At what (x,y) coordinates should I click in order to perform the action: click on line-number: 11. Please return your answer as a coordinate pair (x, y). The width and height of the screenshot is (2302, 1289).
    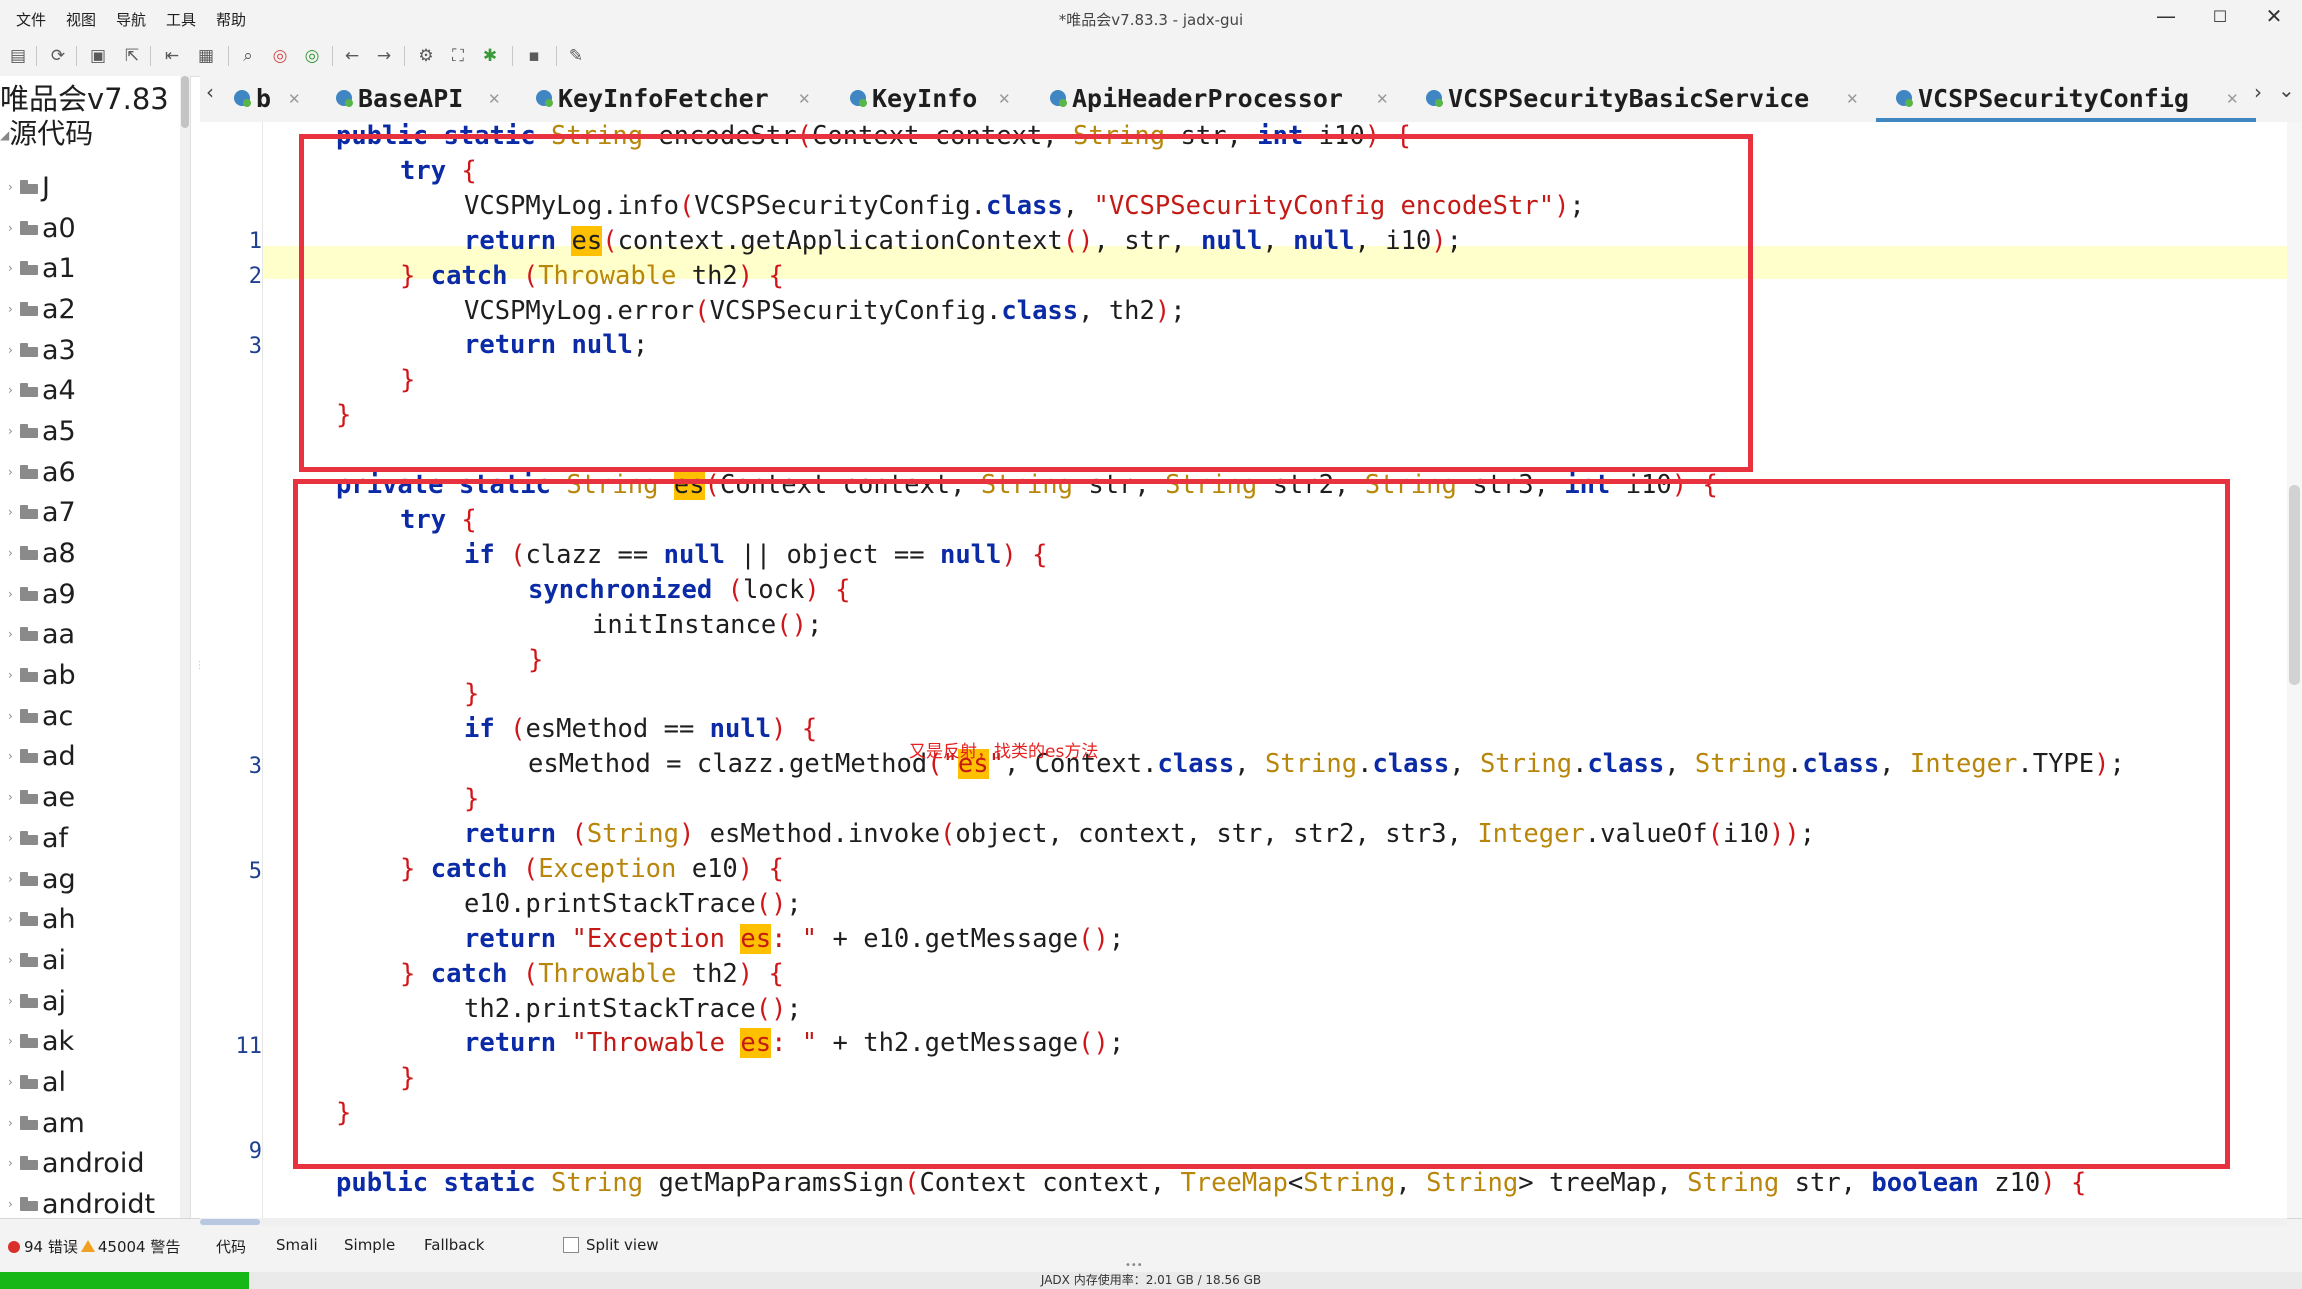
    Looking at the image, I should click on (249, 1046).